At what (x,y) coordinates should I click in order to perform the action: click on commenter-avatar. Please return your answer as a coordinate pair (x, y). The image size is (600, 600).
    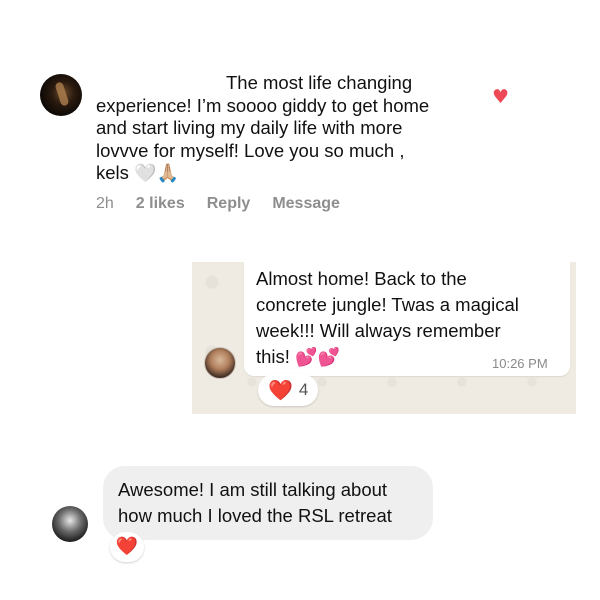
    Looking at the image, I should click on (61, 95).